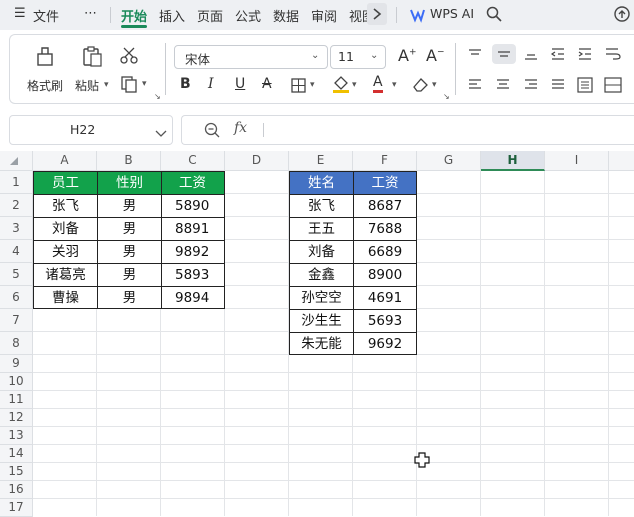 The width and height of the screenshot is (634, 517). What do you see at coordinates (377, 14) in the screenshot?
I see `scroll-tabs-button` at bounding box center [377, 14].